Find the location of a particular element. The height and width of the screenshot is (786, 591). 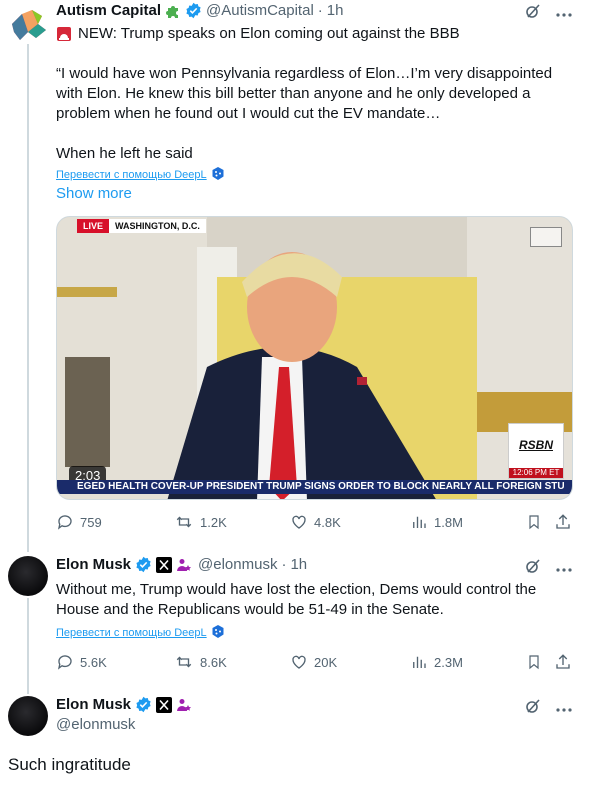

like-button: 4.8K is located at coordinates (315, 522).